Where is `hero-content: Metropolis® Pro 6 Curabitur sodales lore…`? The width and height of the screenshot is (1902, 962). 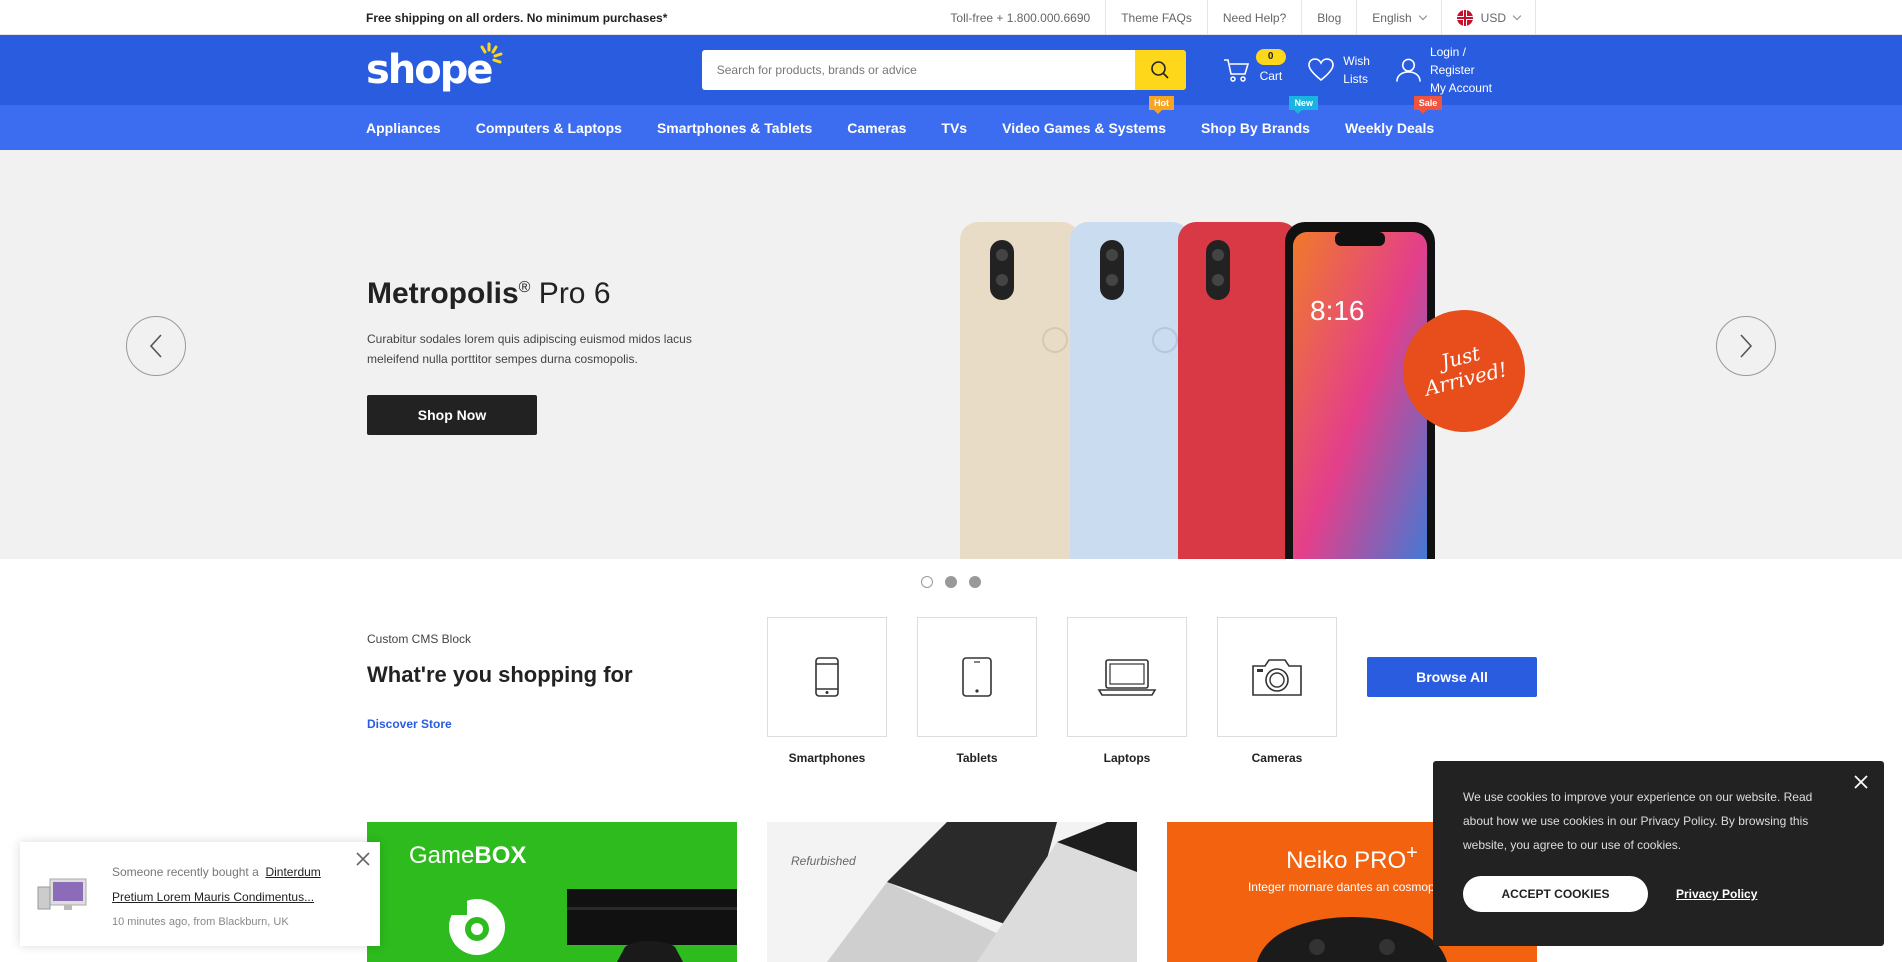
hero-content: Metropolis® Pro 6 Curabitur sodales lore… is located at coordinates (557, 356).